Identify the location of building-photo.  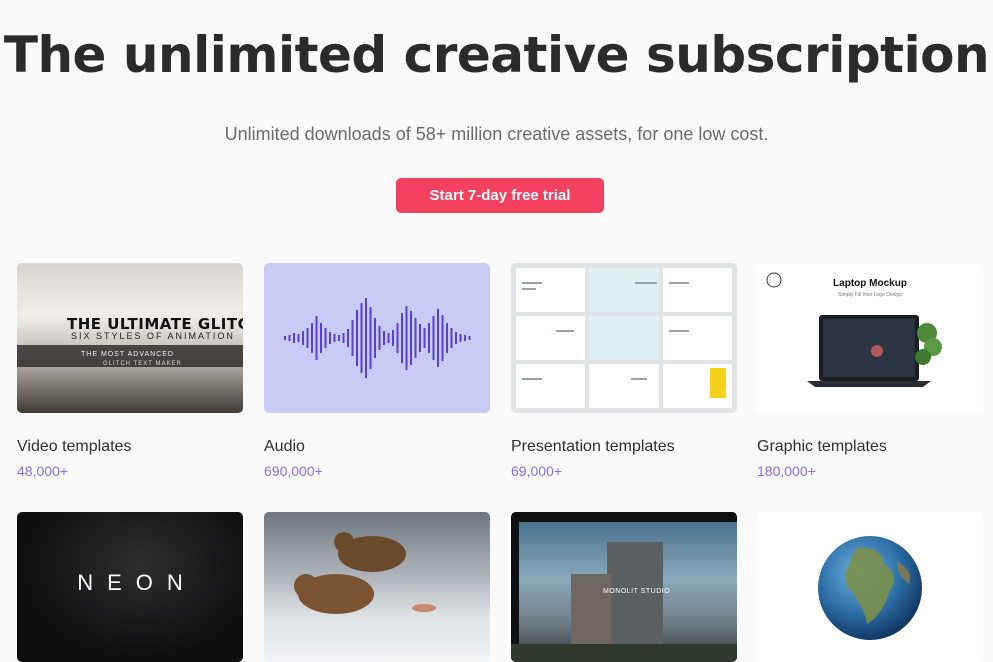
(624, 587).